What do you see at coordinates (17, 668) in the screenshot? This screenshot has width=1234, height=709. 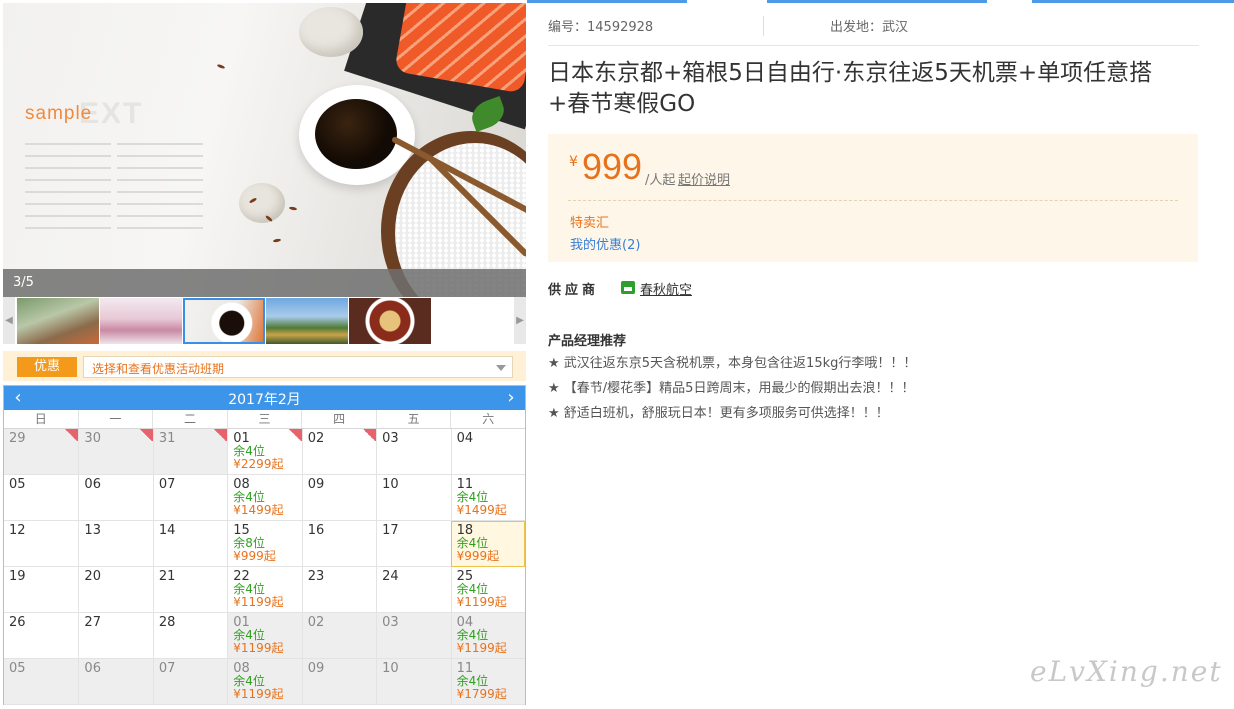 I see `day-number: 05` at bounding box center [17, 668].